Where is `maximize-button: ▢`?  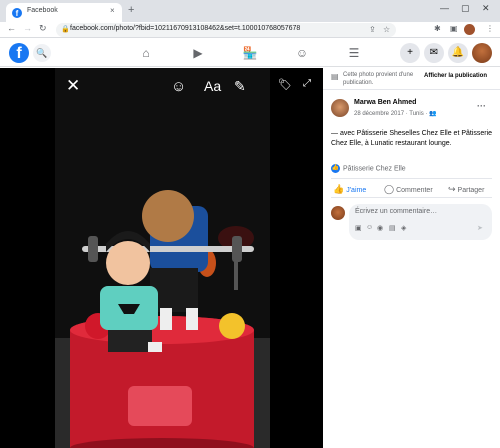 maximize-button: ▢ is located at coordinates (465, 8).